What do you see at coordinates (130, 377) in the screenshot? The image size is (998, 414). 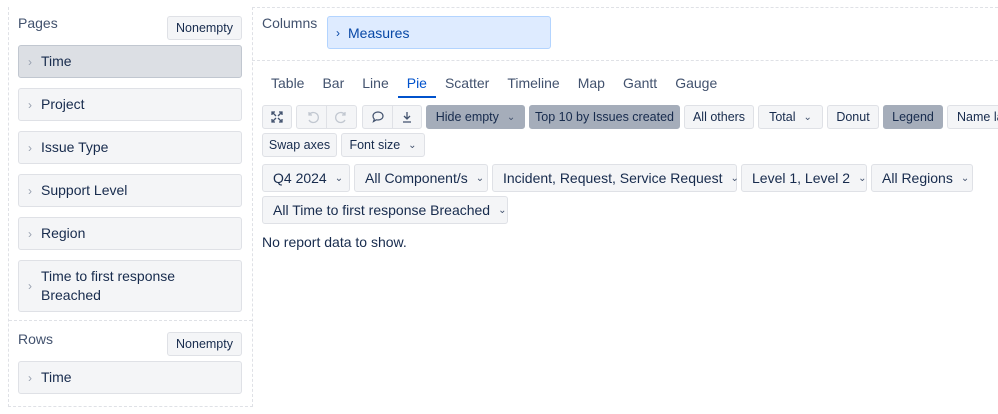 I see `rows-item-time: › Time` at bounding box center [130, 377].